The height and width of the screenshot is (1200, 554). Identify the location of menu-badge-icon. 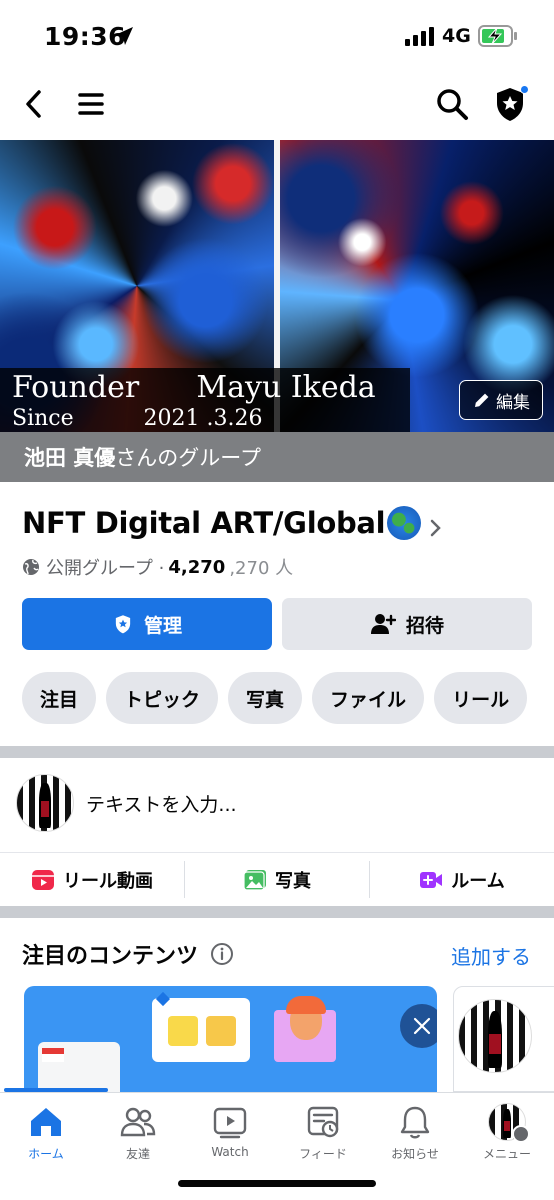
(521, 1134).